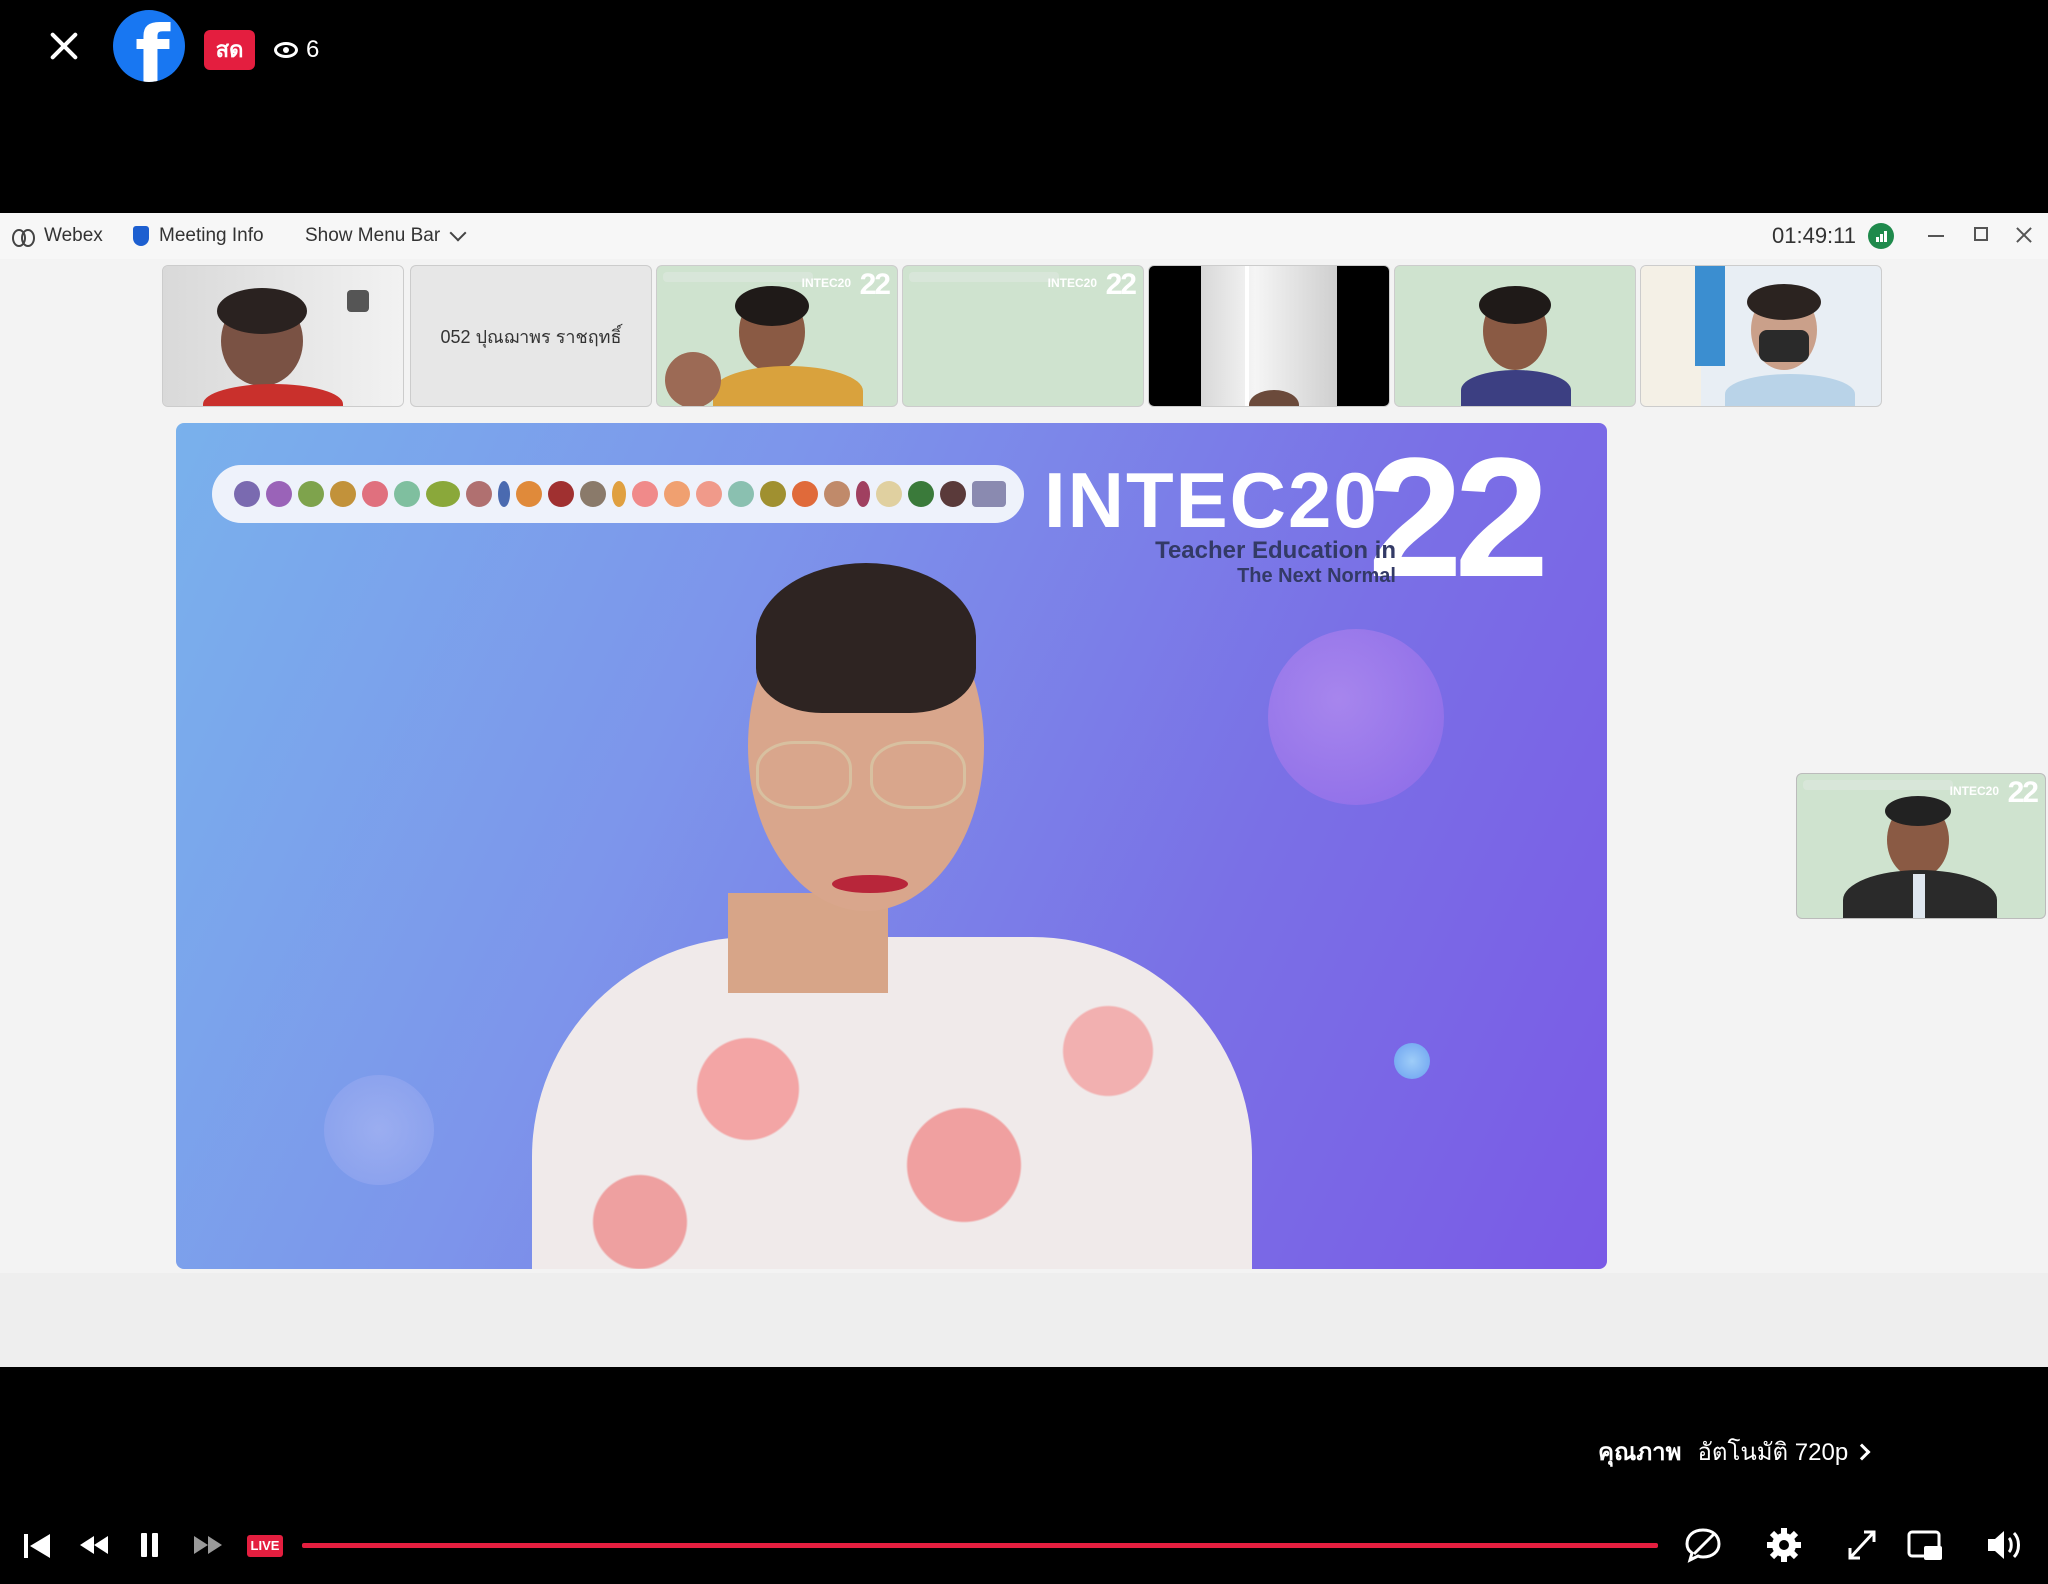  What do you see at coordinates (1814, 235) in the screenshot?
I see `meeting-elapsed-time: 01:49:11` at bounding box center [1814, 235].